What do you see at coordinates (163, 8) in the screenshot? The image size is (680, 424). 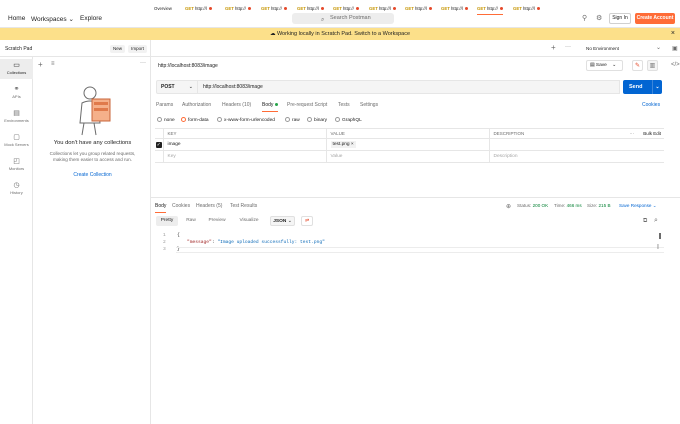 I see `tab-overview: Overview` at bounding box center [163, 8].